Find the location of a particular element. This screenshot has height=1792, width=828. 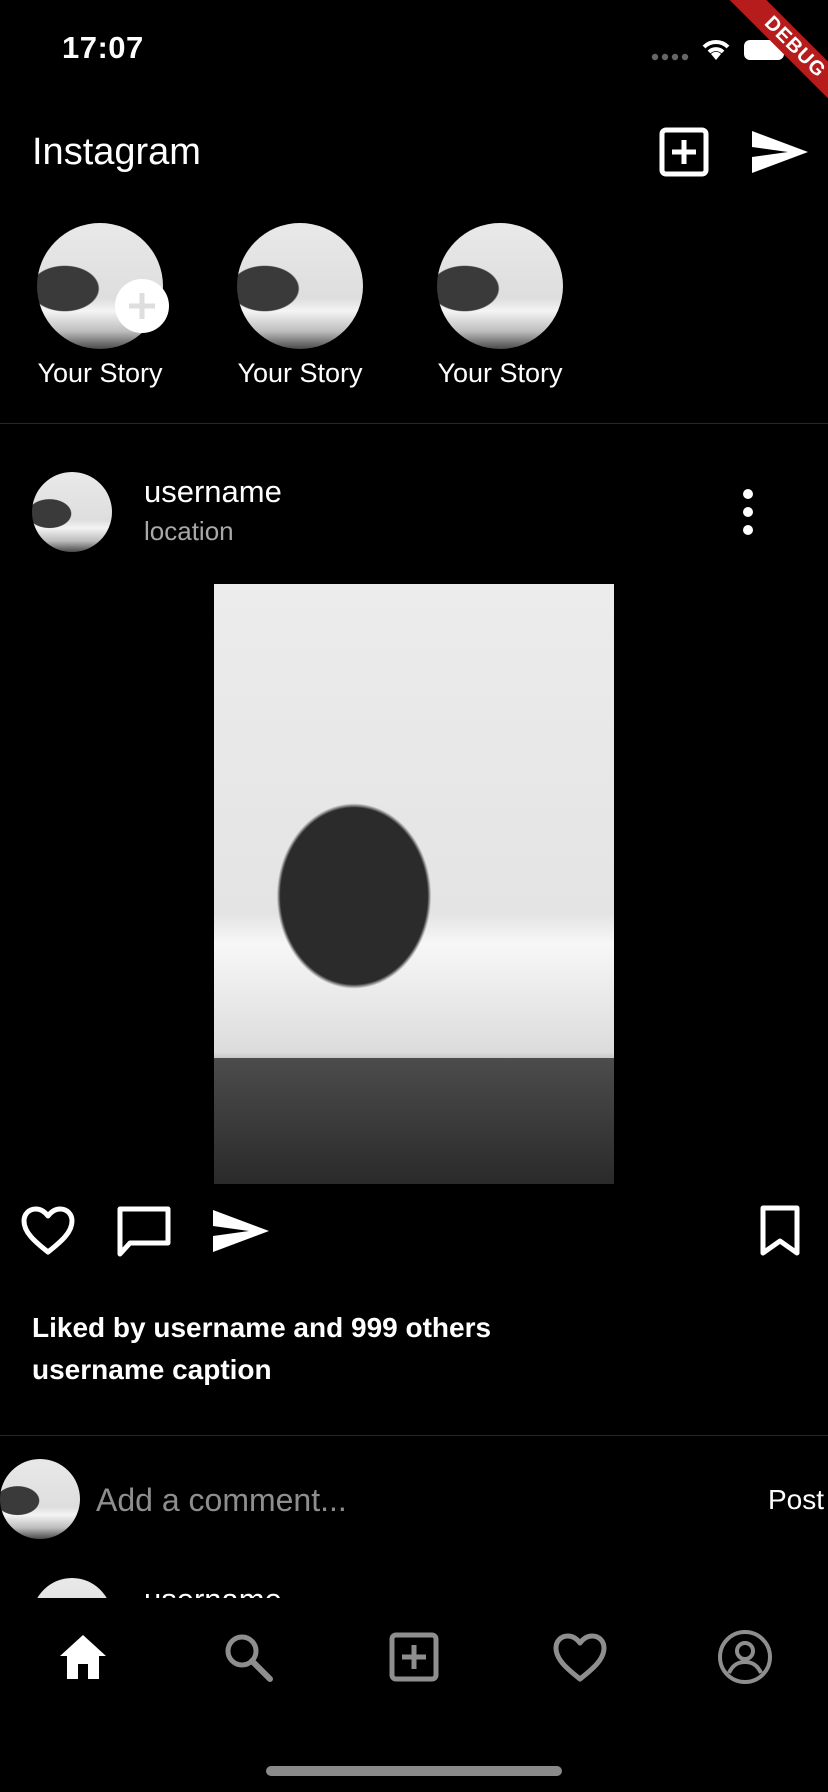

like-button is located at coordinates (48, 1231).